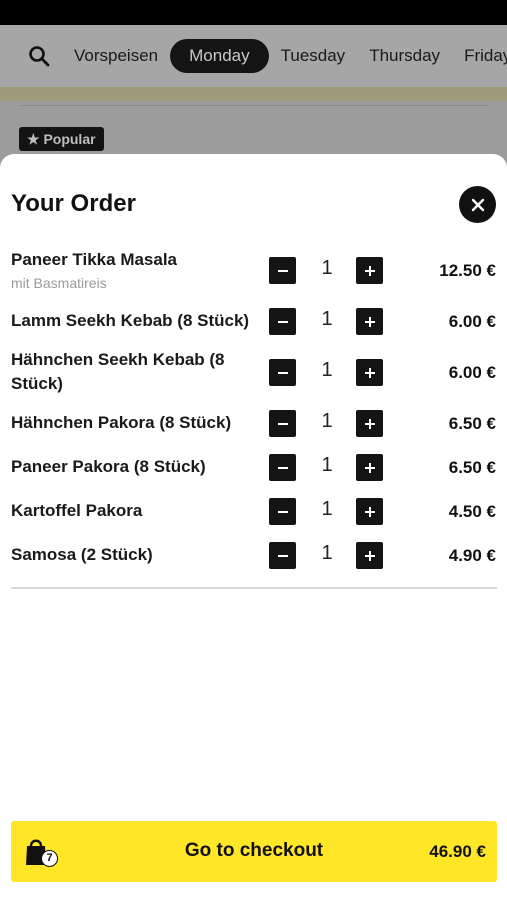 Image resolution: width=507 pixels, height=900 pixels. What do you see at coordinates (73, 203) in the screenshot?
I see `order-title: Your Order` at bounding box center [73, 203].